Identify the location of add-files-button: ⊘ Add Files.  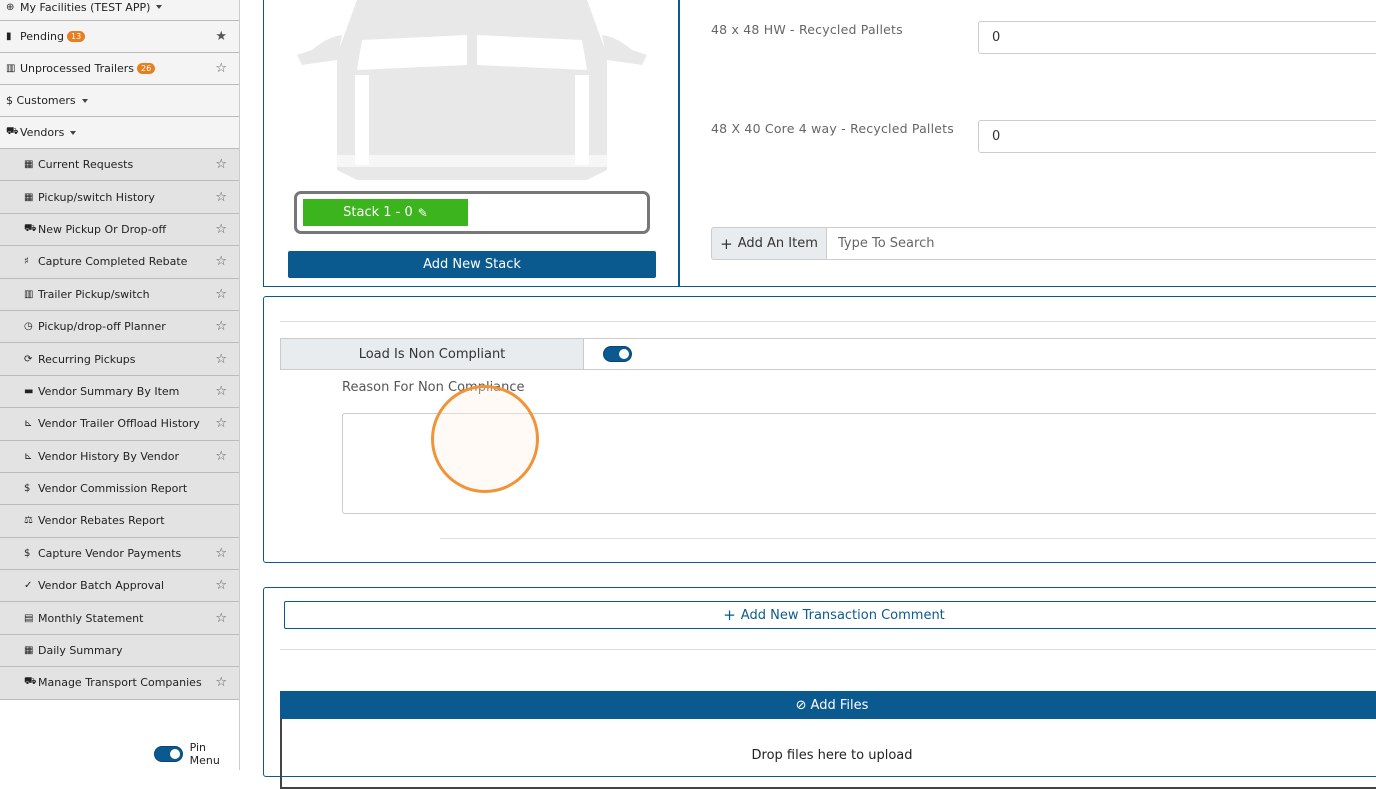
(828, 705).